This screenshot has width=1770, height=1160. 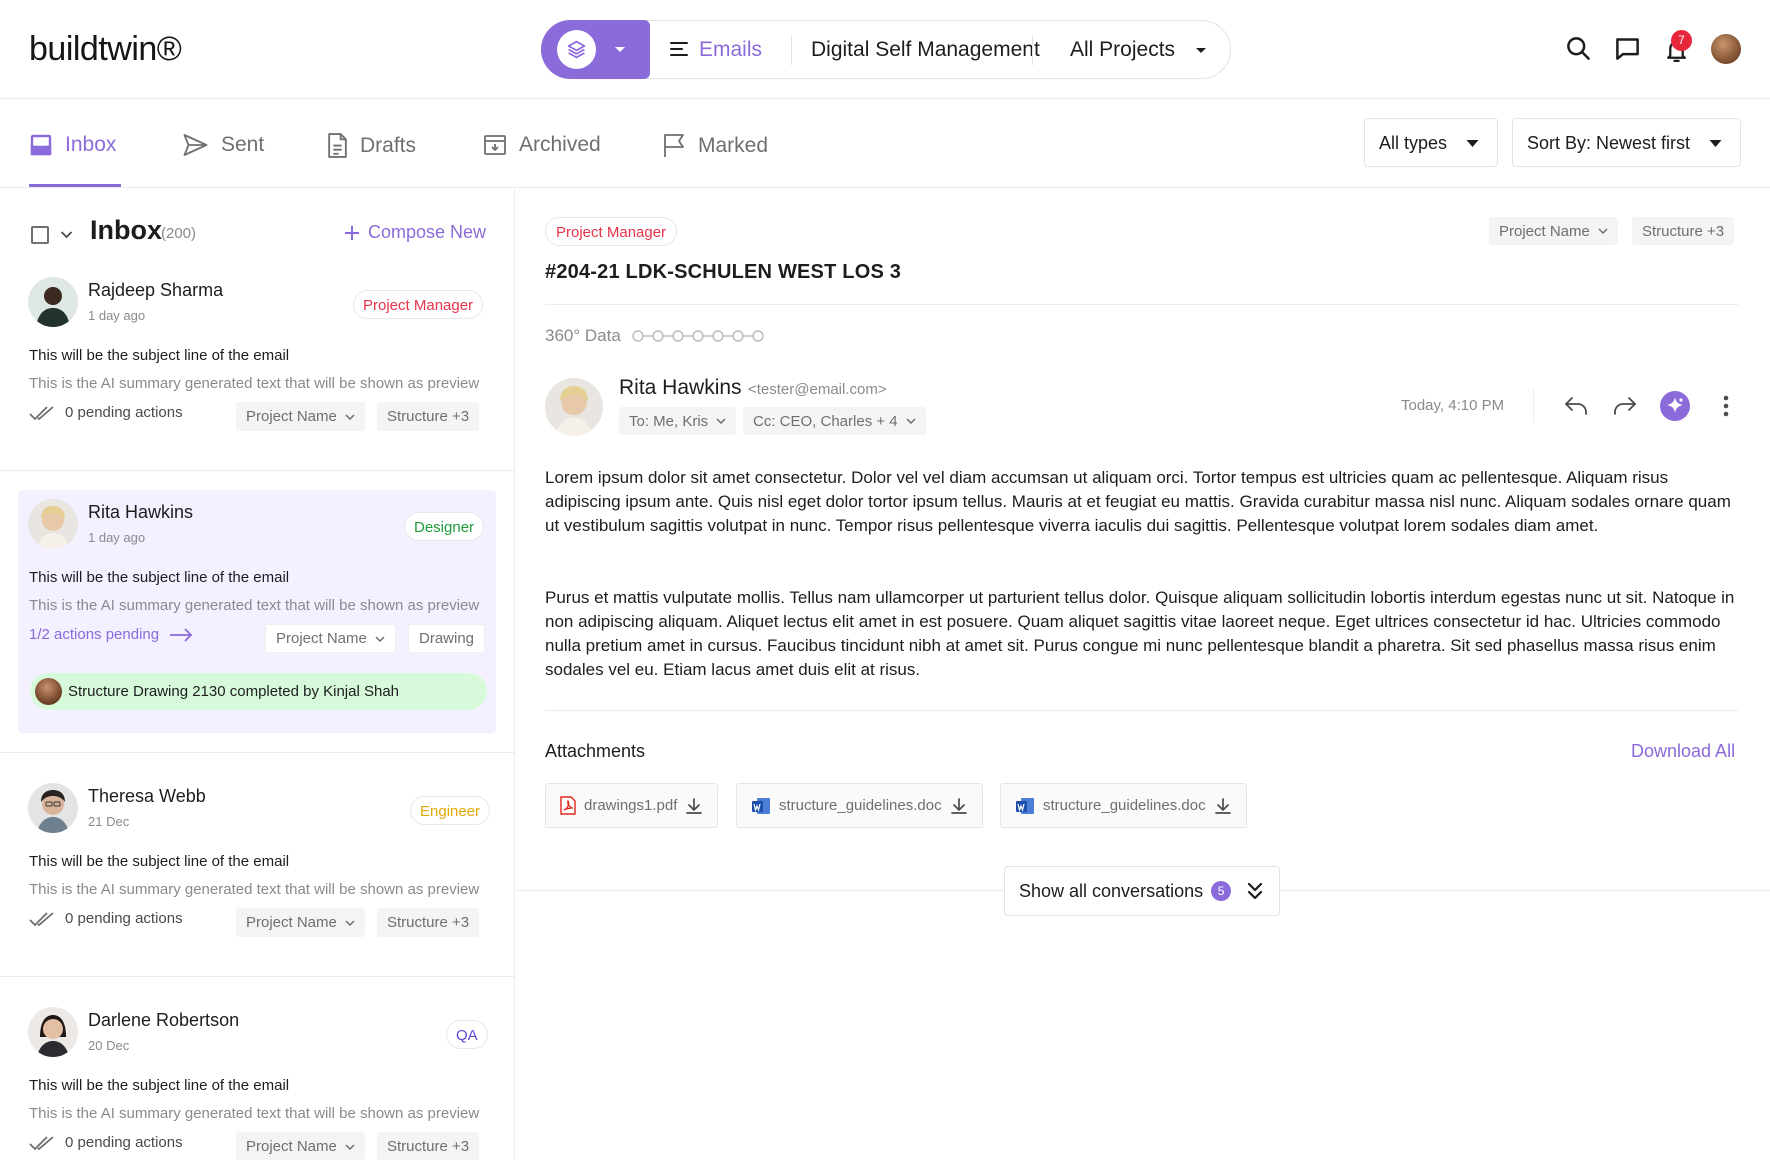 What do you see at coordinates (223, 145) in the screenshot?
I see `tab-sent: Sent` at bounding box center [223, 145].